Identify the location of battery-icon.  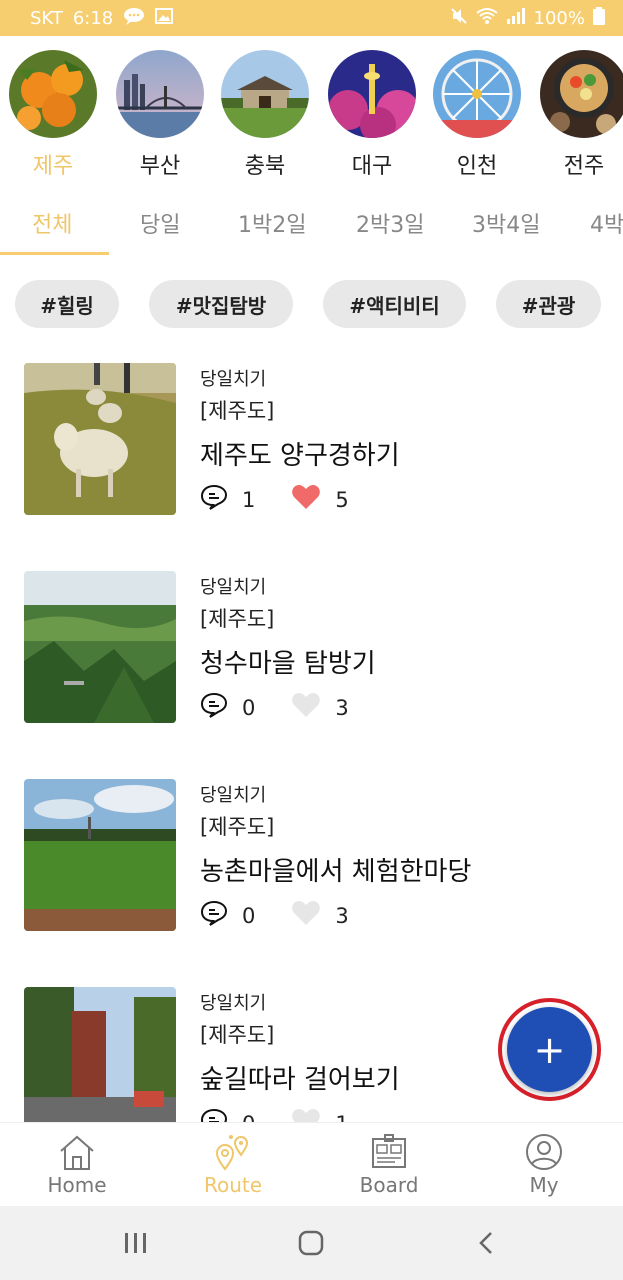
(599, 18).